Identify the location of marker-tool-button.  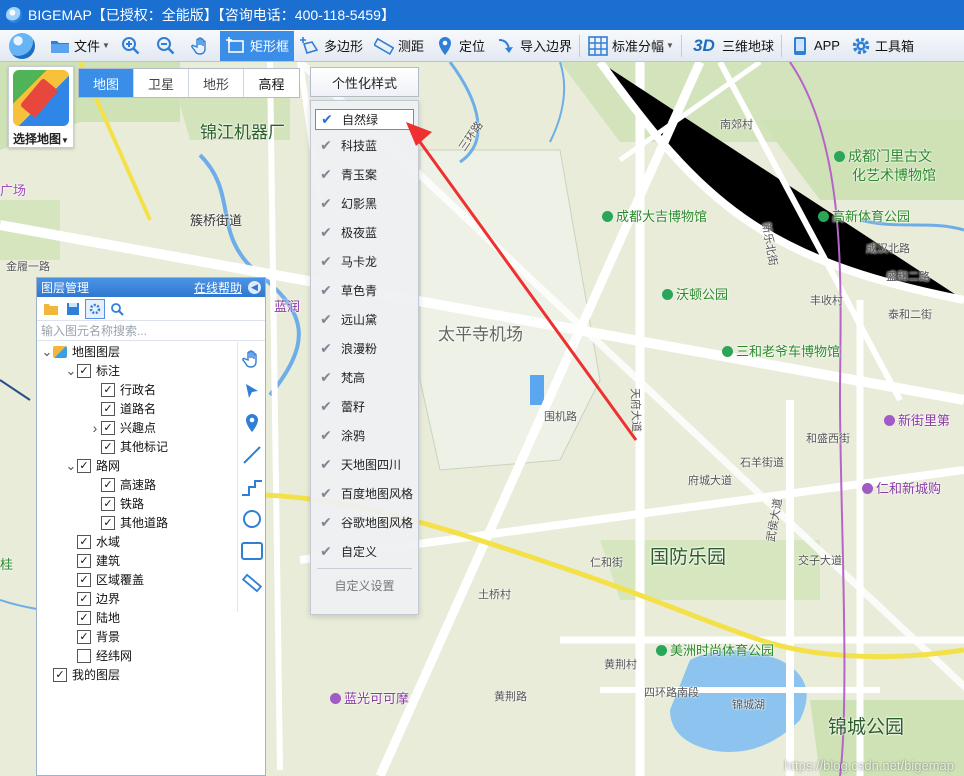
(252, 422).